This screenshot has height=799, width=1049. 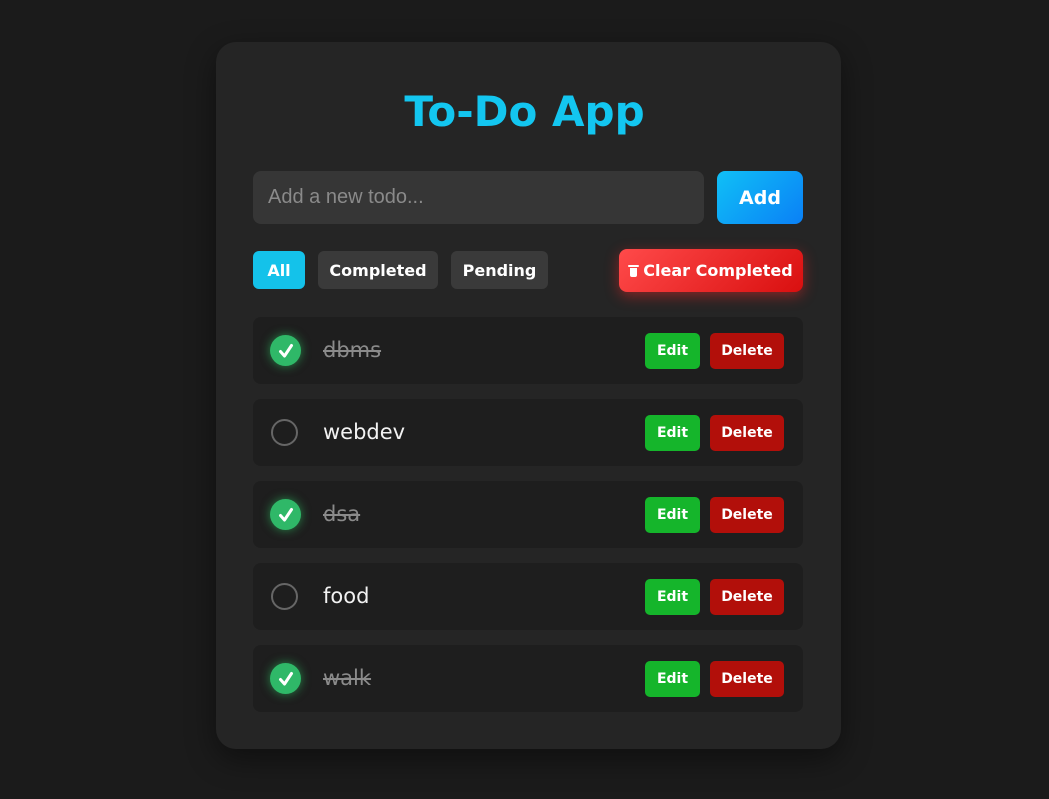 I want to click on todo-text: food, so click(x=346, y=596).